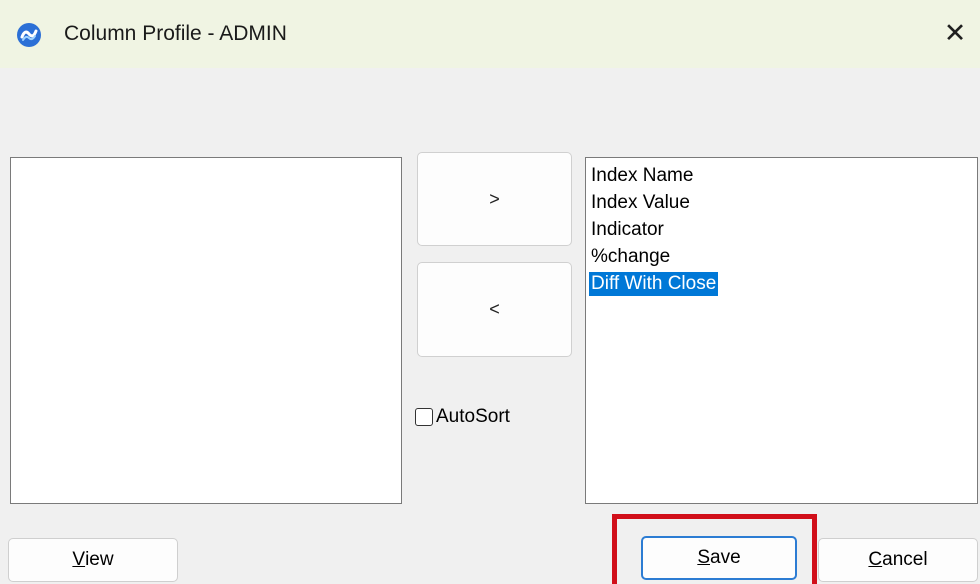 Image resolution: width=980 pixels, height=584 pixels. Describe the element at coordinates (781, 202) in the screenshot. I see `list-item: Index Value` at that location.